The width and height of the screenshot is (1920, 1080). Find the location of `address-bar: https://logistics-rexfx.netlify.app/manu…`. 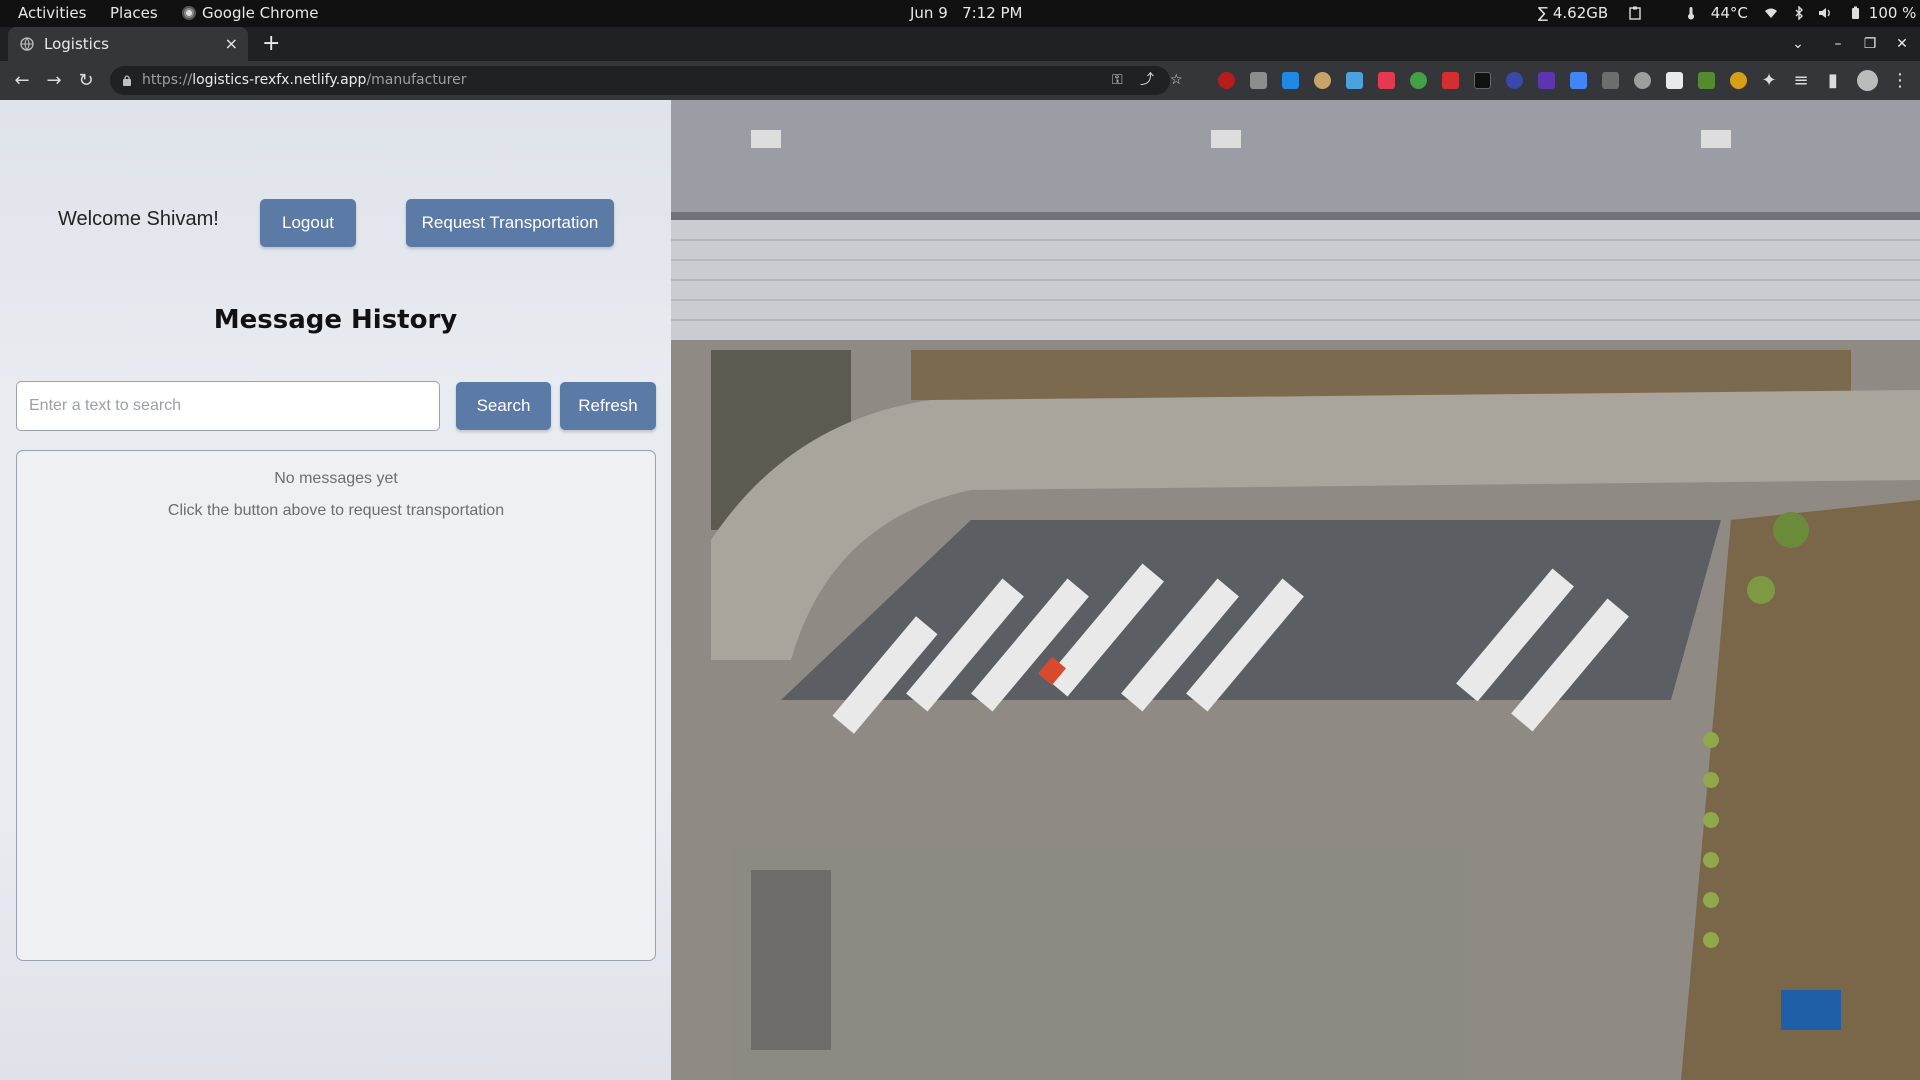

address-bar: https://logistics-rexfx.netlify.app/manu… is located at coordinates (646, 80).